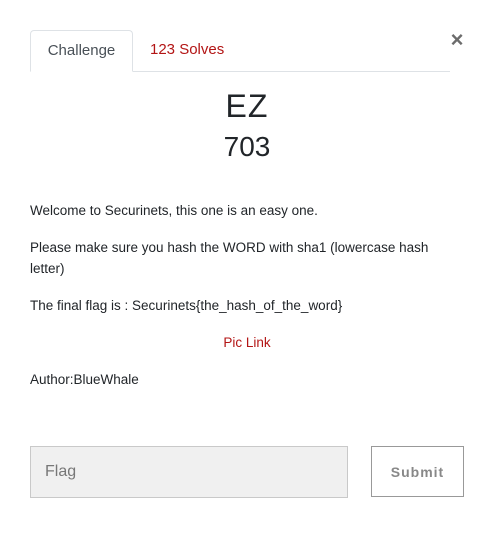 The height and width of the screenshot is (545, 494). What do you see at coordinates (417, 471) in the screenshot?
I see `submit-button: Submit` at bounding box center [417, 471].